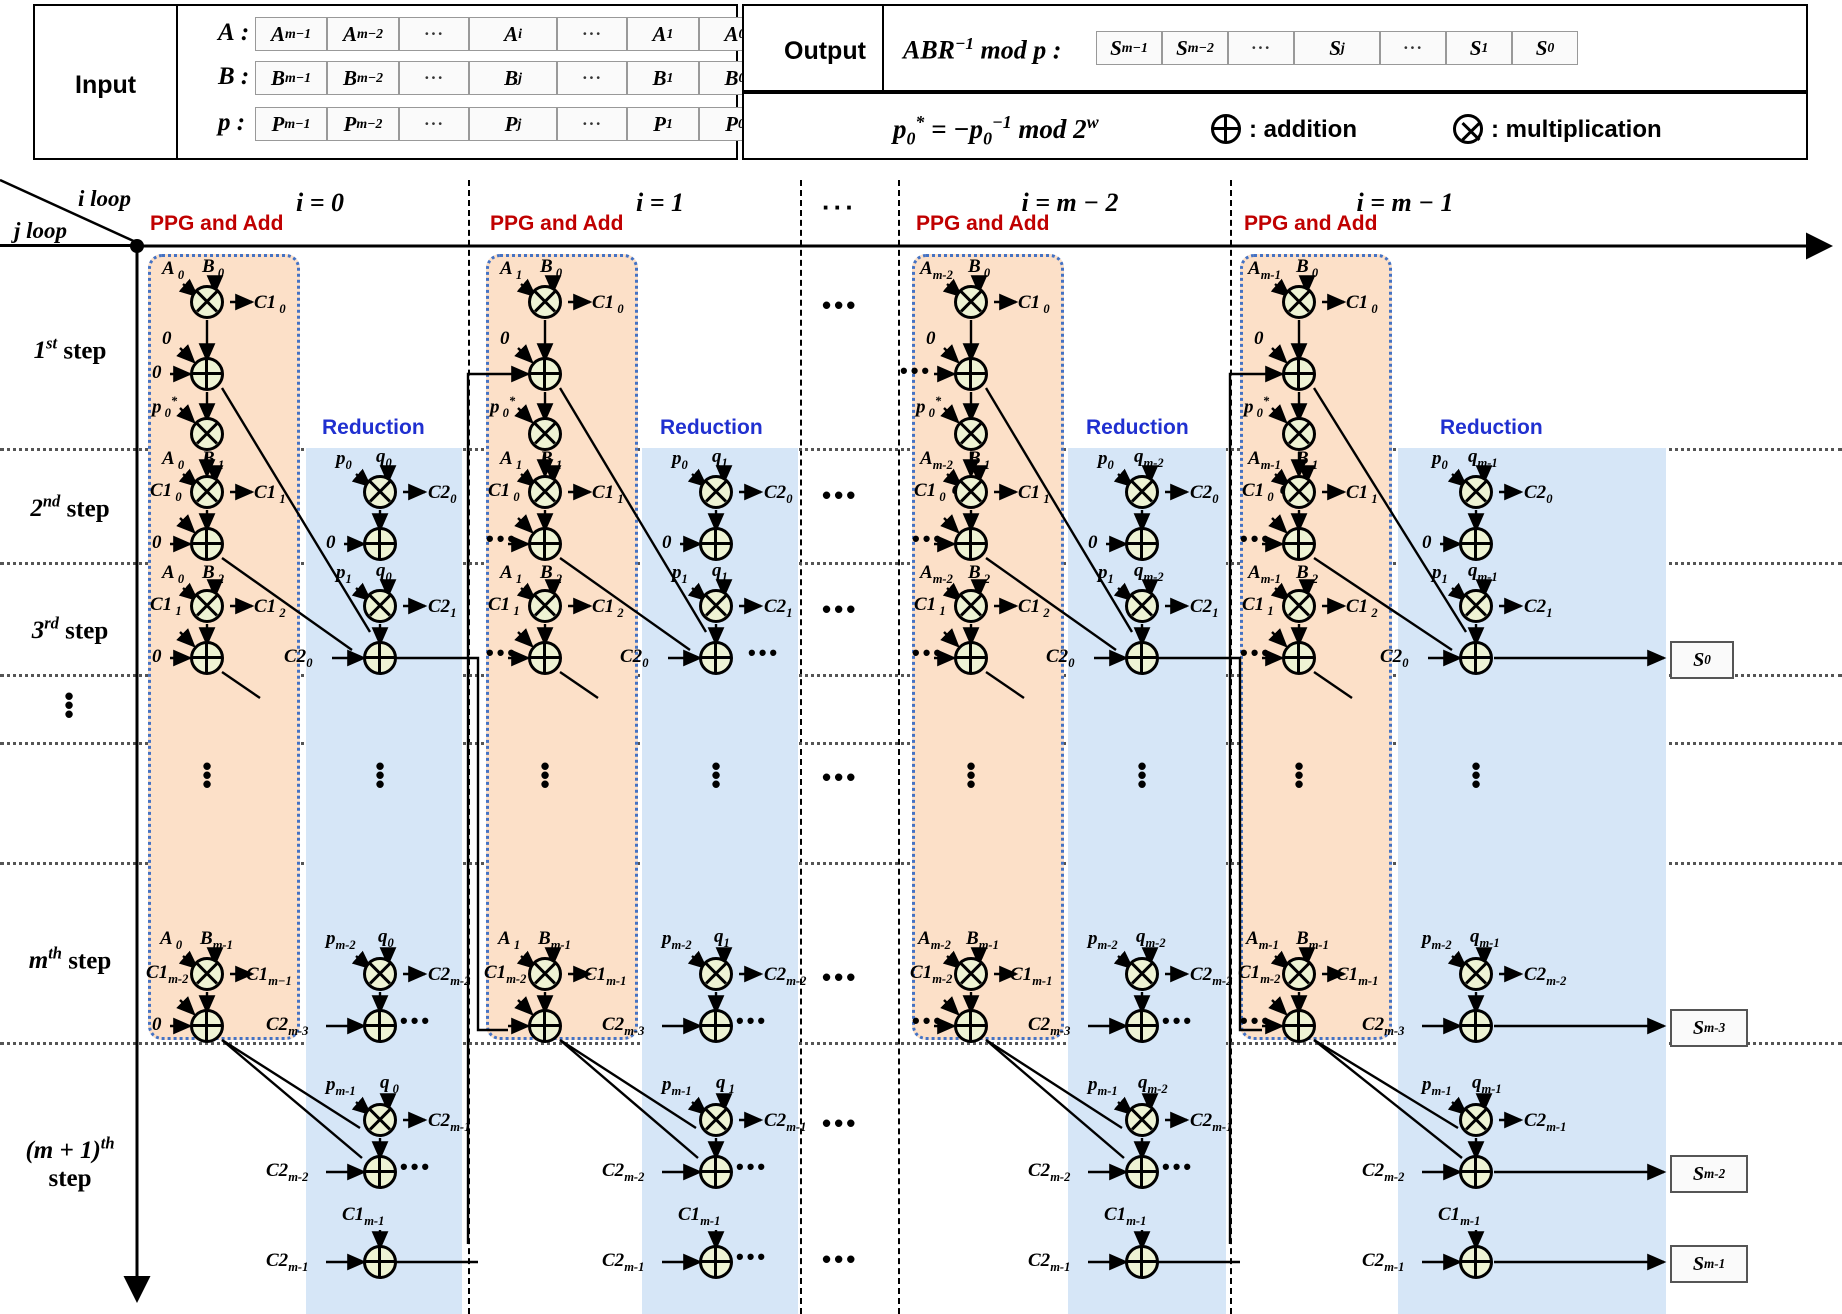 The width and height of the screenshot is (1842, 1314). Describe the element at coordinates (1307, 460) in the screenshot. I see `label-im1-s2-b: B 1` at that location.